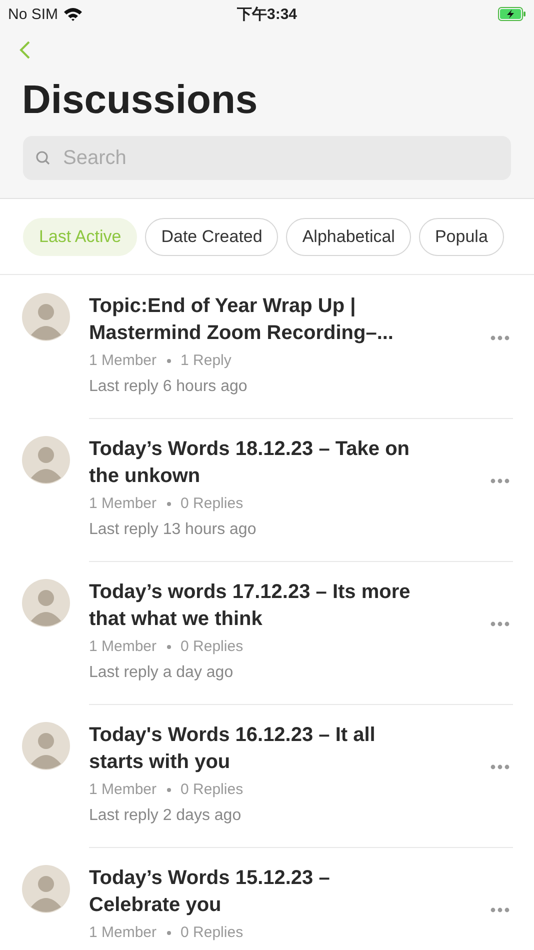 The image size is (534, 950). Describe the element at coordinates (255, 463) in the screenshot. I see `discussion-title: Today’s Words 18.12.23 – Take on the unkown` at that location.